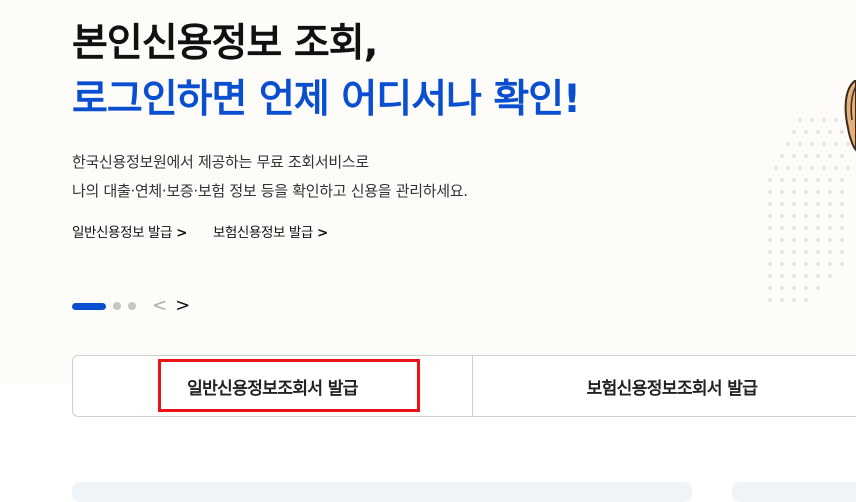 The height and width of the screenshot is (502, 856). What do you see at coordinates (326, 72) in the screenshot?
I see `hero-headline: 본인신용정보 조회, 로그인하면 언제 어디서나 확인!` at bounding box center [326, 72].